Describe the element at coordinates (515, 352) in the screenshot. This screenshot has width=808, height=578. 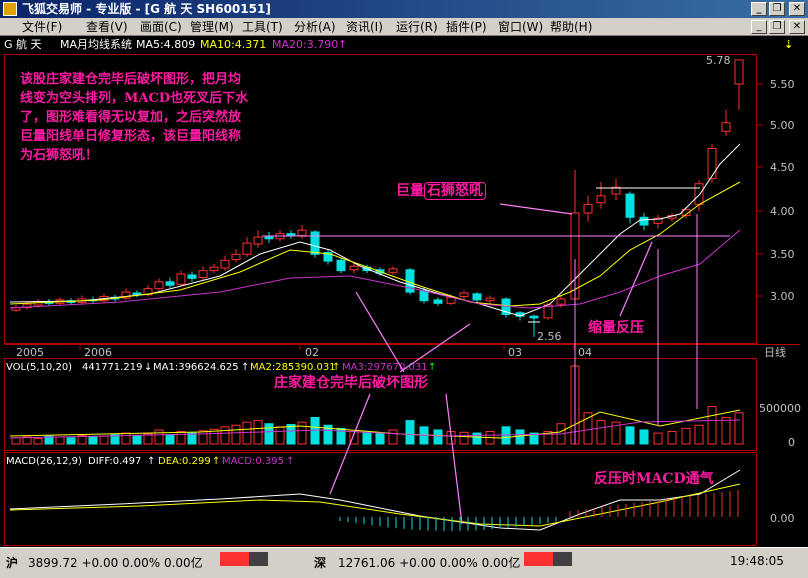
I see `month-label: 03` at that location.